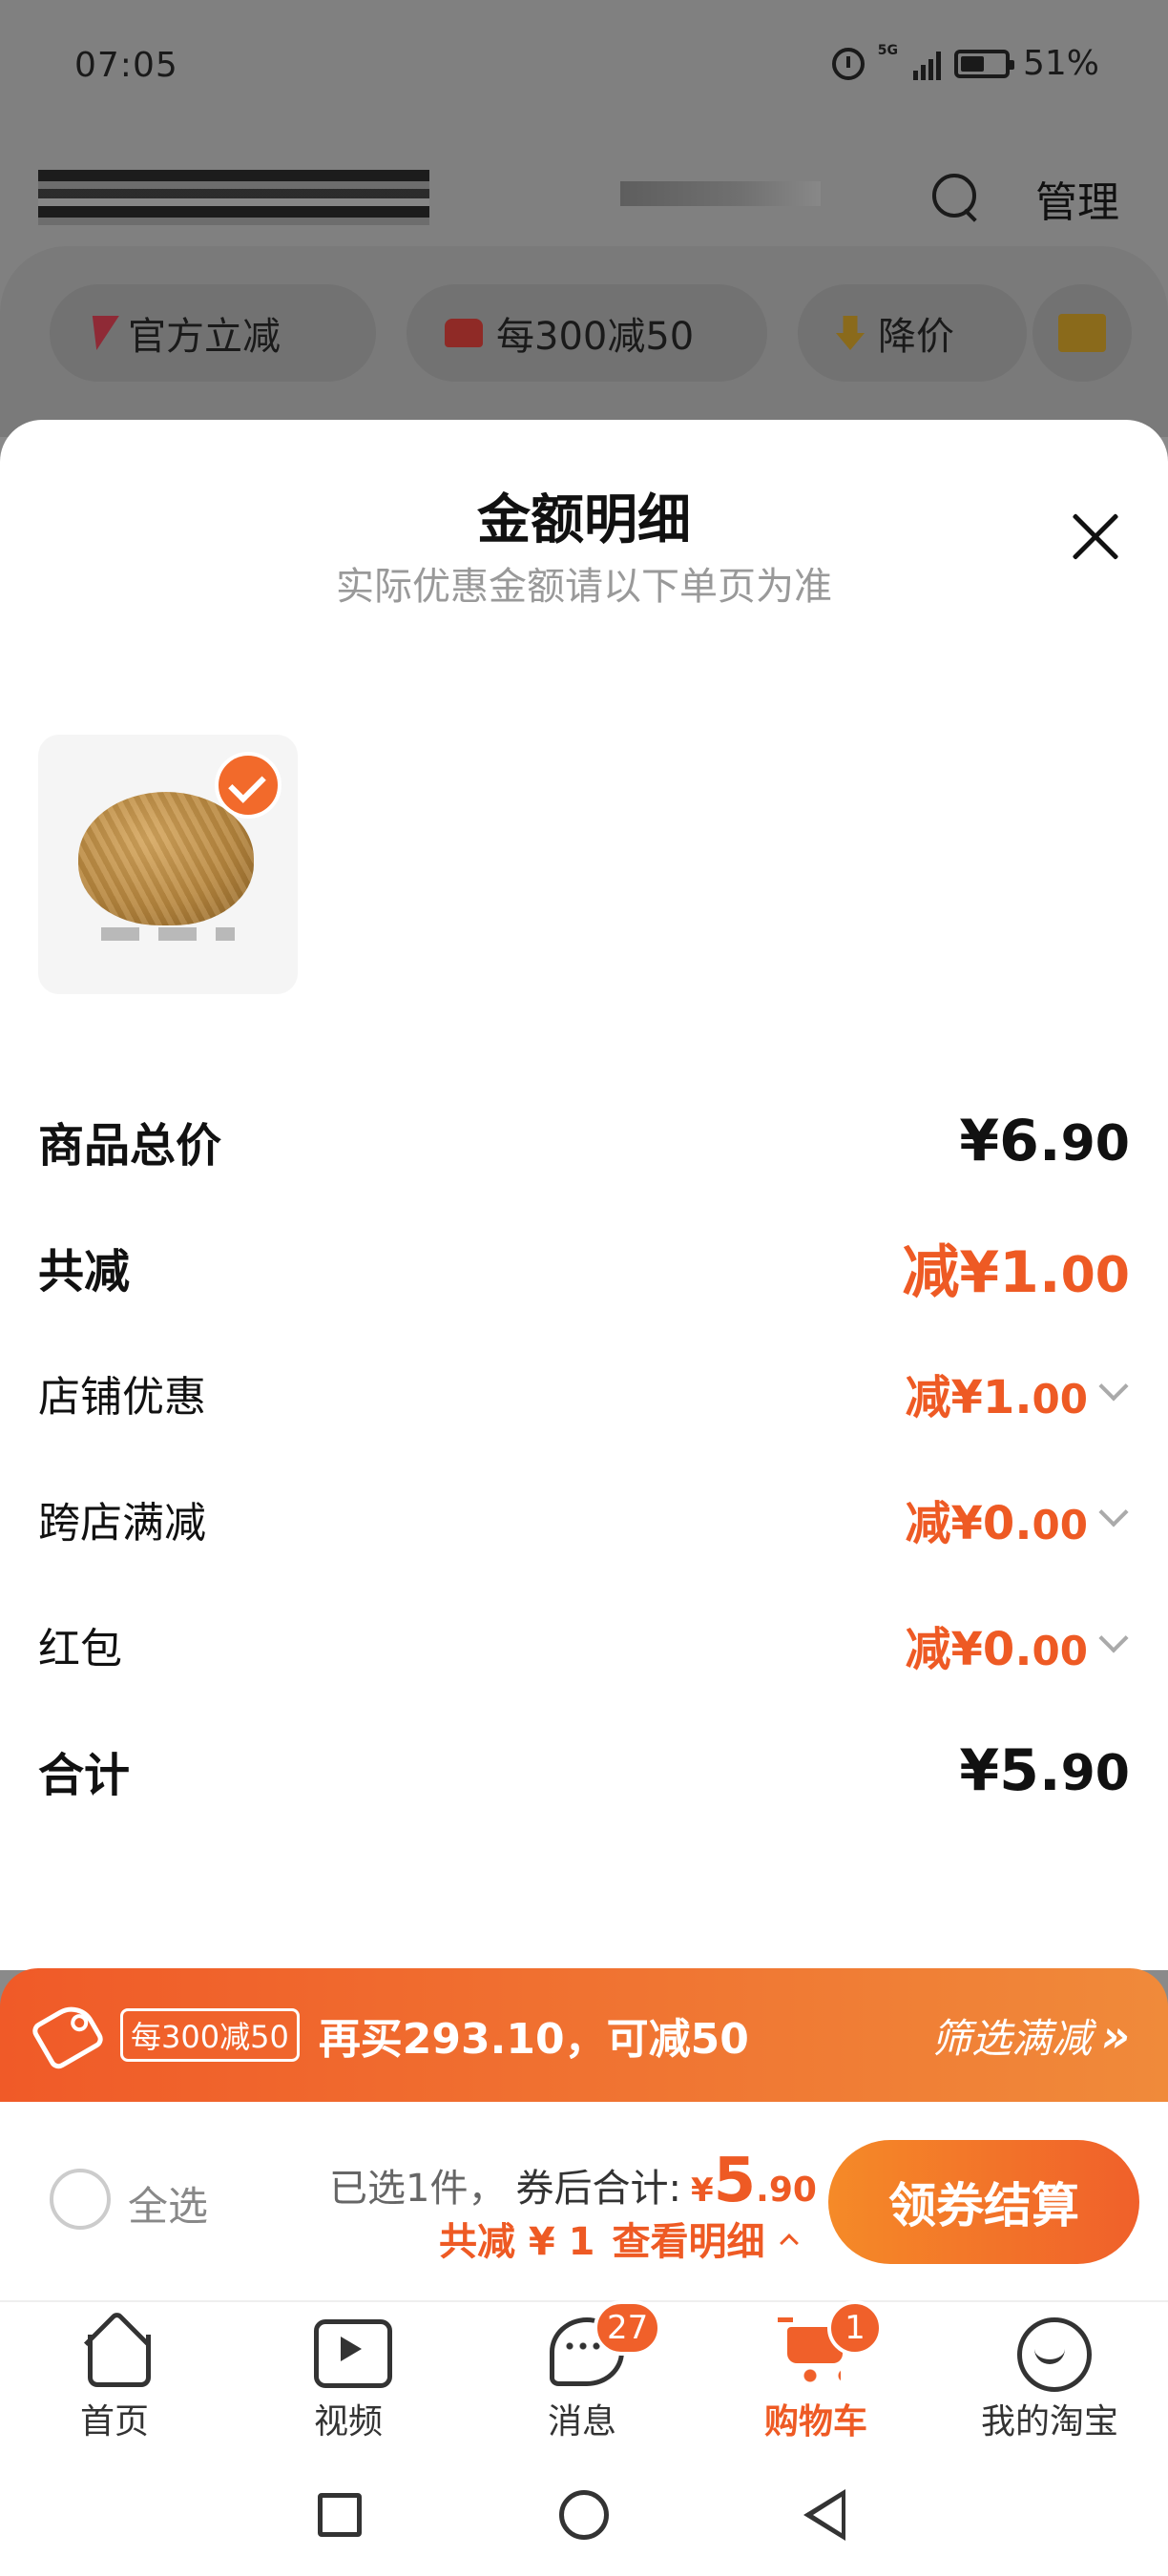 Image resolution: width=1168 pixels, height=2576 pixels. I want to click on chip-cross-store: 每300减50, so click(587, 333).